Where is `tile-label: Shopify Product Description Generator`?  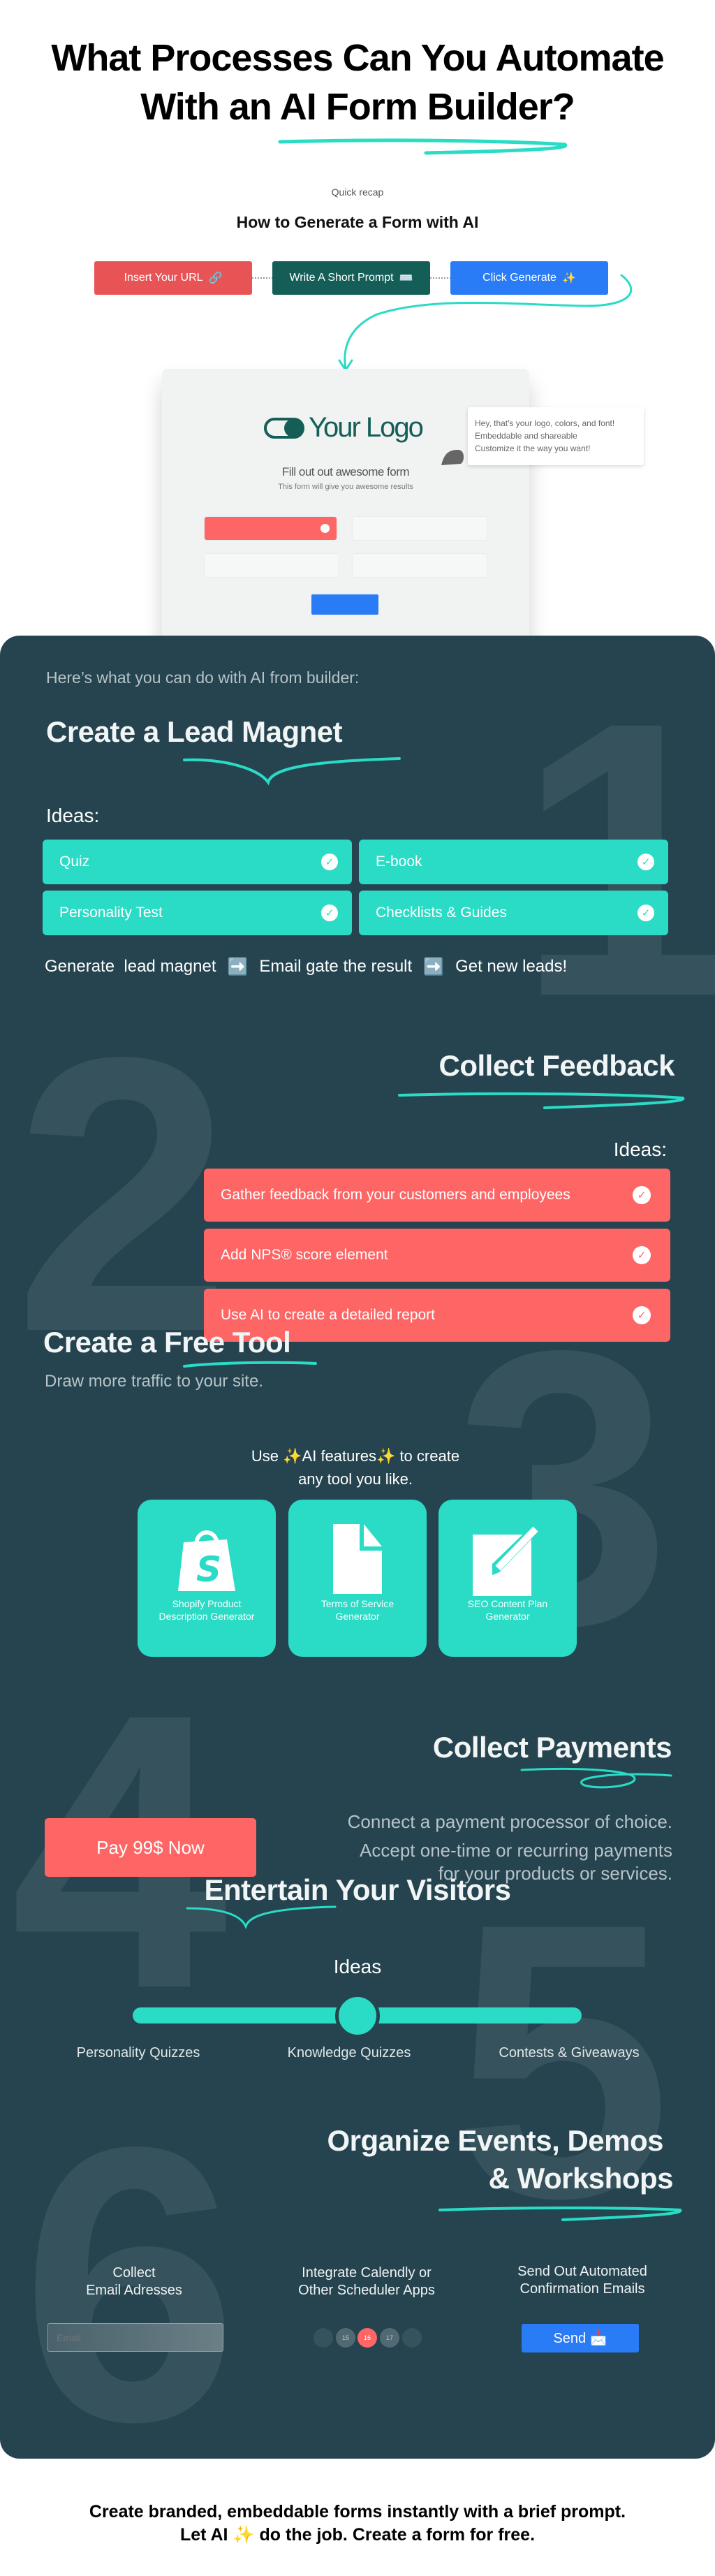
tile-label: Shopify Product Description Generator is located at coordinates (207, 1610).